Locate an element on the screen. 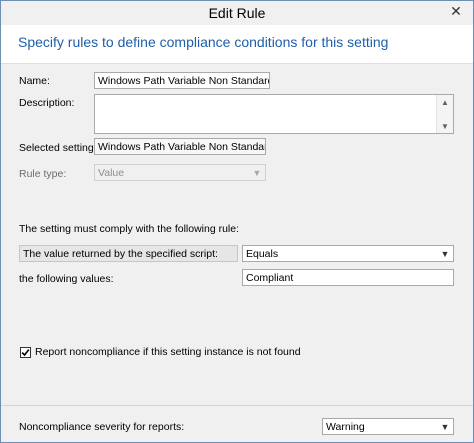 The height and width of the screenshot is (443, 474). checkmark-icon is located at coordinates (25, 353).